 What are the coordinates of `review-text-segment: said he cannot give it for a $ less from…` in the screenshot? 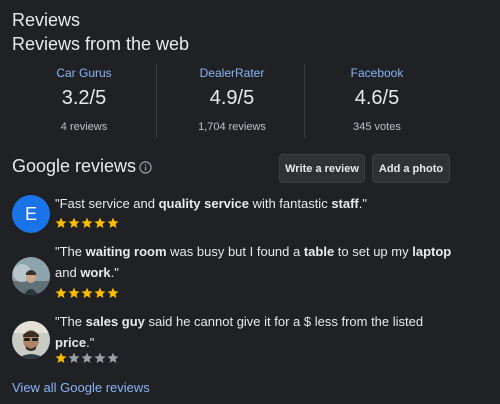 It's located at (284, 321).